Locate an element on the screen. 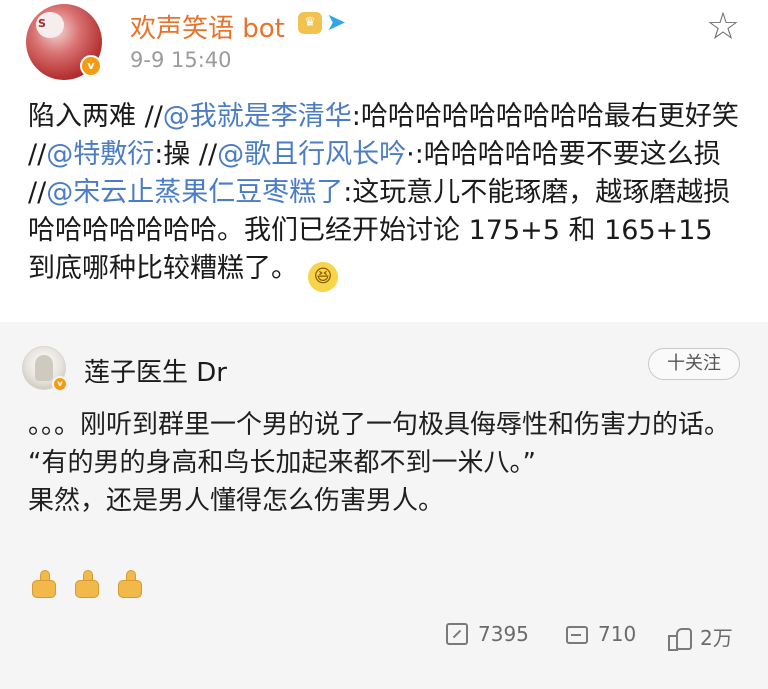 Image resolution: width=768 pixels, height=689 pixels. follow-button: 十关注 is located at coordinates (694, 364).